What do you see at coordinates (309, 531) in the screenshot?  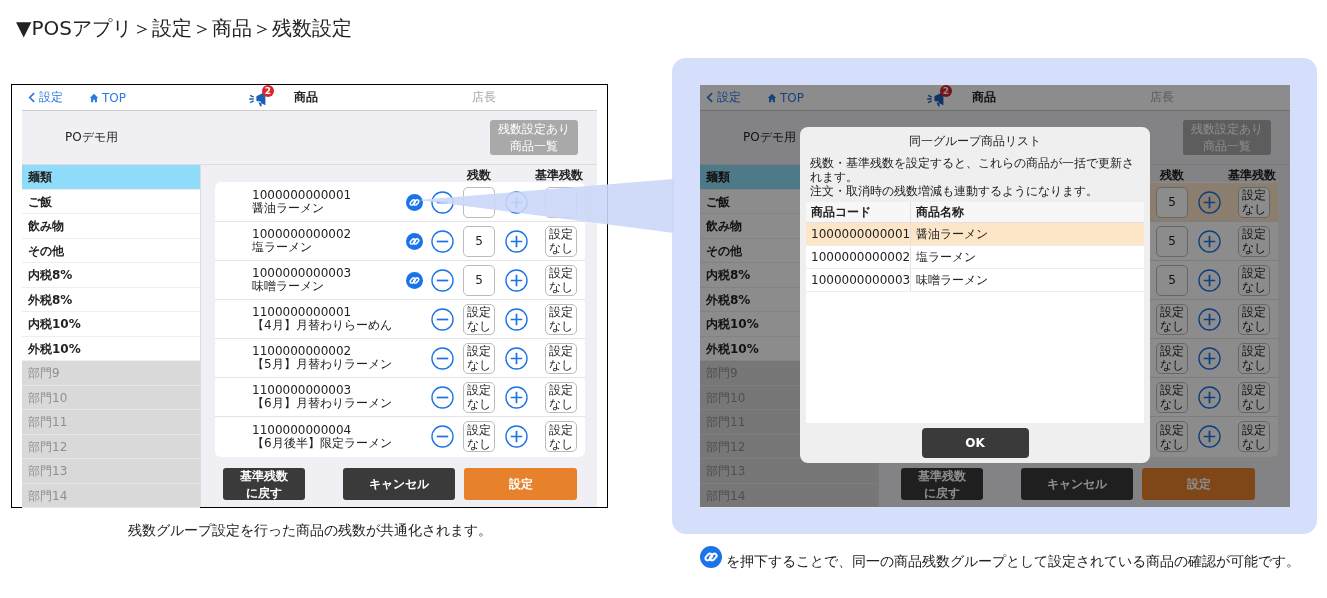 I see `caption: 残数グループ設定を行った商品の残数が共通化されます。` at bounding box center [309, 531].